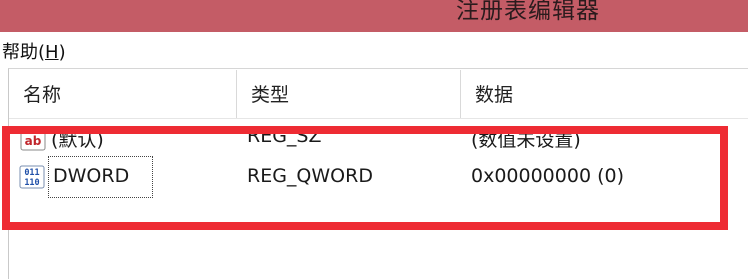 The width and height of the screenshot is (748, 279). Describe the element at coordinates (374, 16) in the screenshot. I see `title-bar: 注册表编辑器` at that location.